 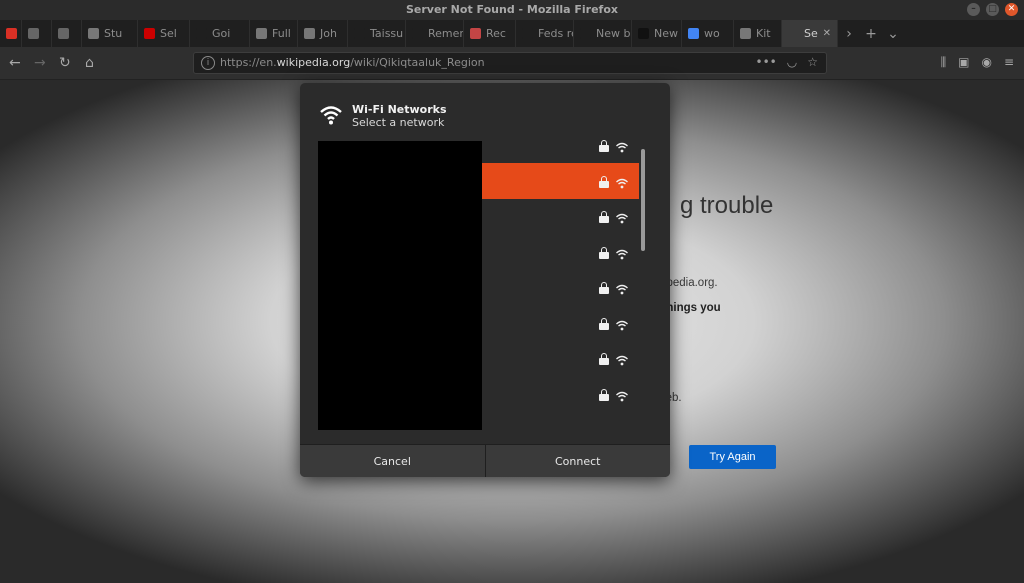 What do you see at coordinates (328, 33) in the screenshot?
I see `tab-label: Joh` at bounding box center [328, 33].